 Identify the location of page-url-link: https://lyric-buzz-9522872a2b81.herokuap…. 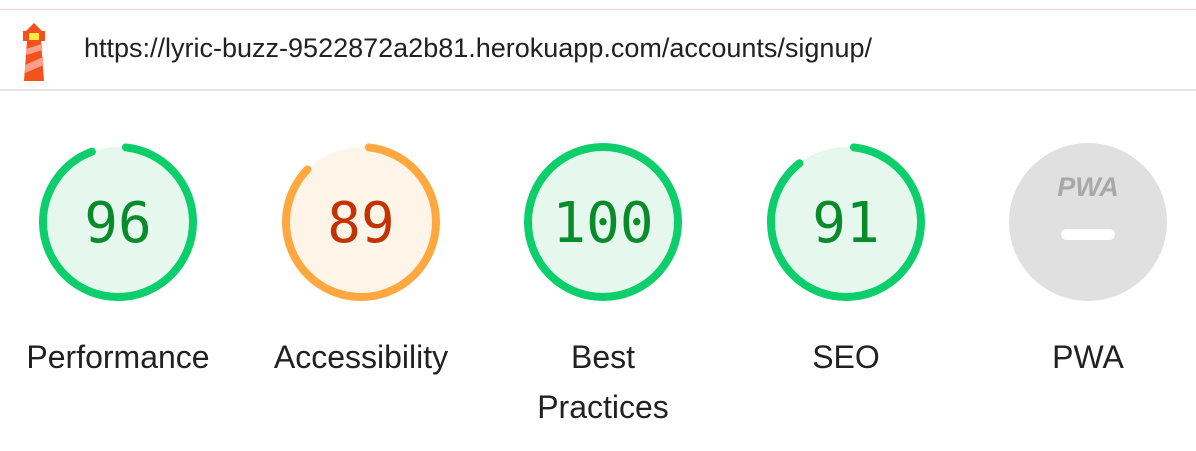
(478, 48).